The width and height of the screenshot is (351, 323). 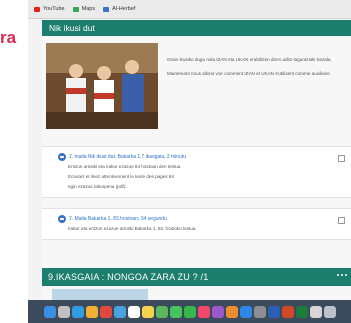 What do you see at coordinates (77, 311) in the screenshot?
I see `safari-icon` at bounding box center [77, 311].